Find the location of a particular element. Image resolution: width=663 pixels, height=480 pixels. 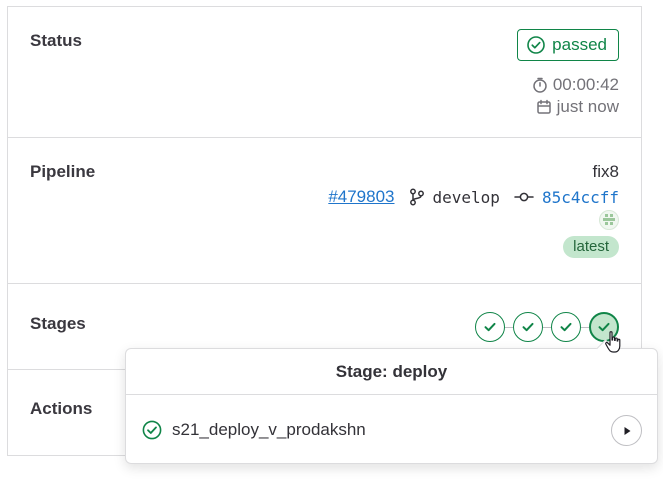

pipeline-name: fix8 is located at coordinates (605, 171).